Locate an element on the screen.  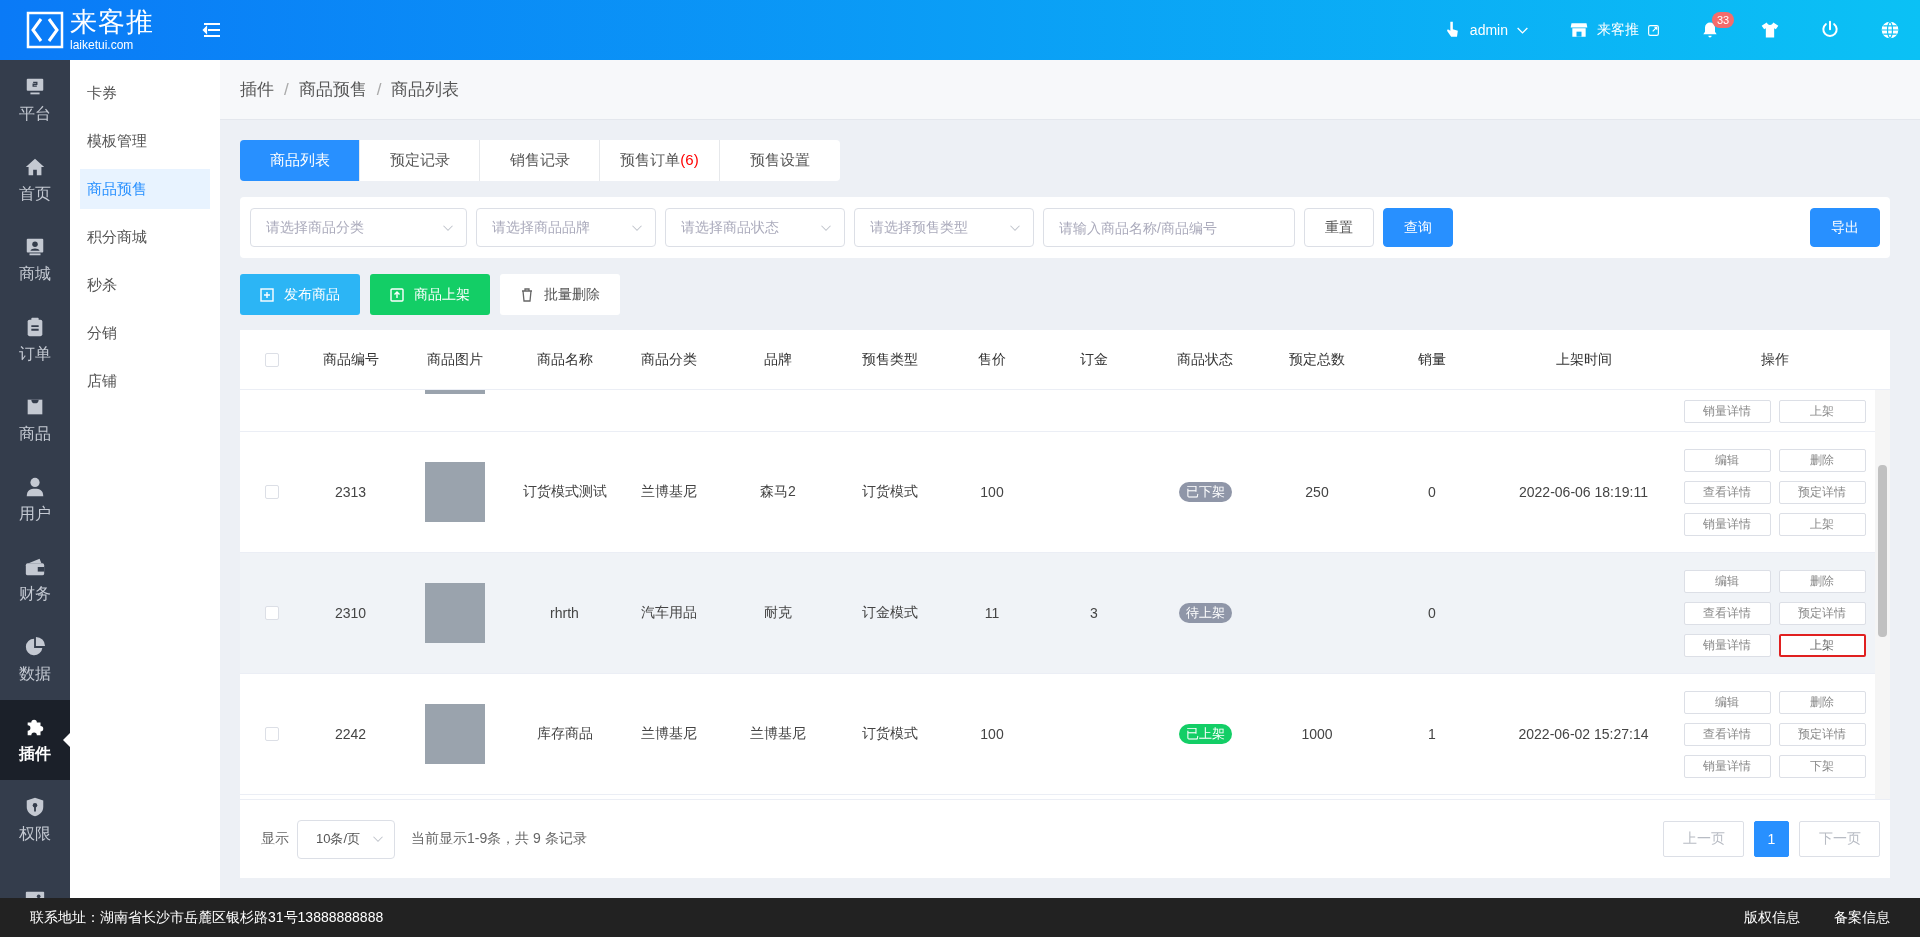
select-field: 请选择商品品牌 is located at coordinates (566, 227).